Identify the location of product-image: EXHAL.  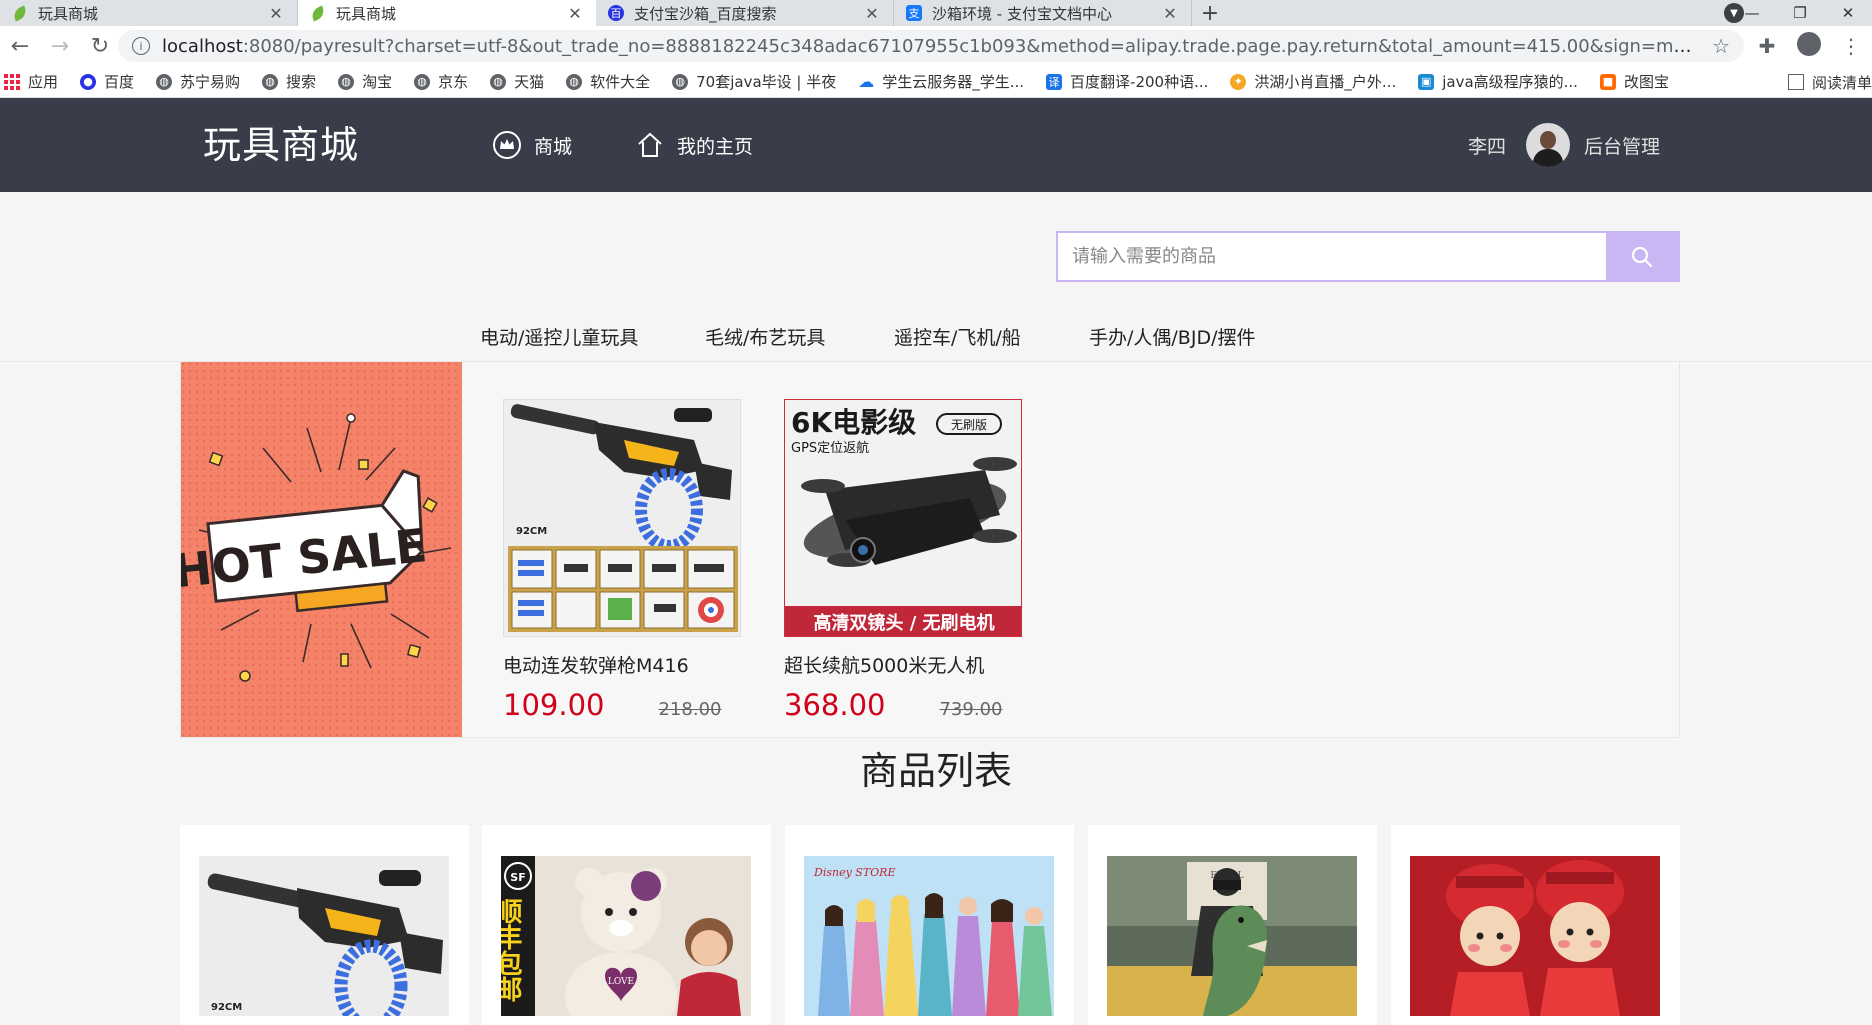
(1232, 936).